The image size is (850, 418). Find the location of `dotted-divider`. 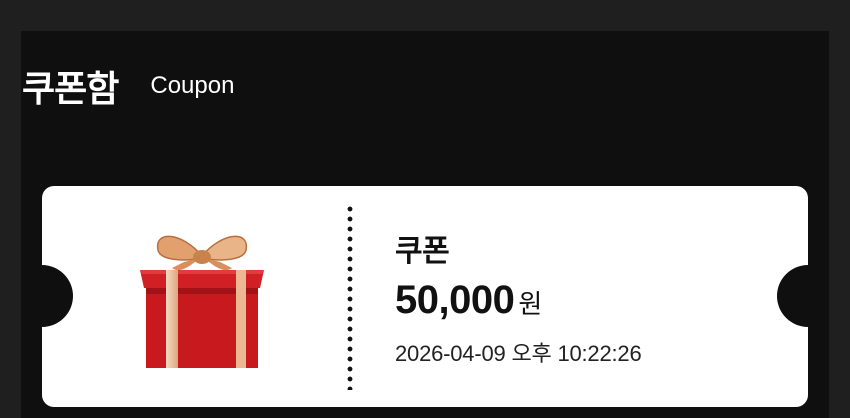

dotted-divider is located at coordinates (350, 297).